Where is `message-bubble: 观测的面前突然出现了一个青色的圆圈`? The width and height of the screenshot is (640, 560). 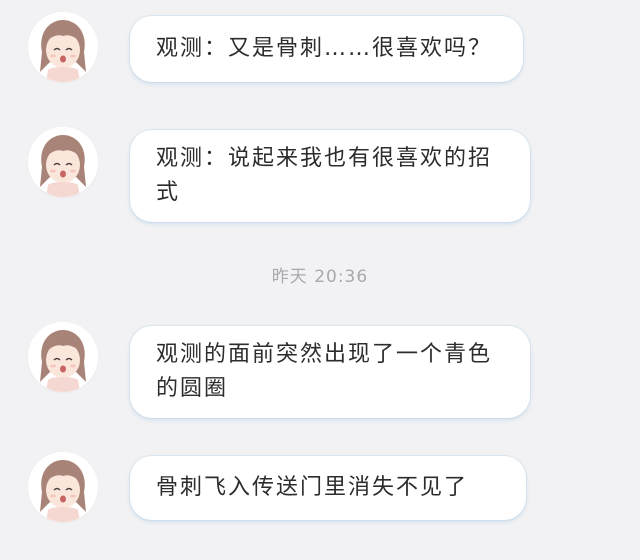
message-bubble: 观测的面前突然出现了一个青色的圆圈 is located at coordinates (330, 372).